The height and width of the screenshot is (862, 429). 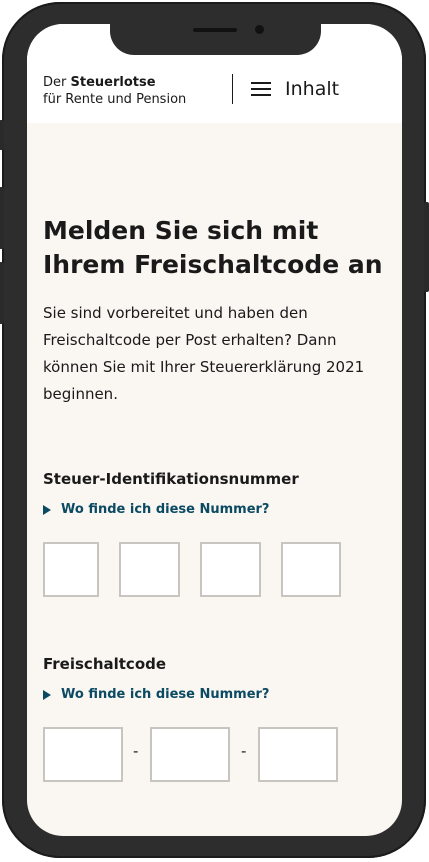 I want to click on speaker-grille, so click(x=215, y=30).